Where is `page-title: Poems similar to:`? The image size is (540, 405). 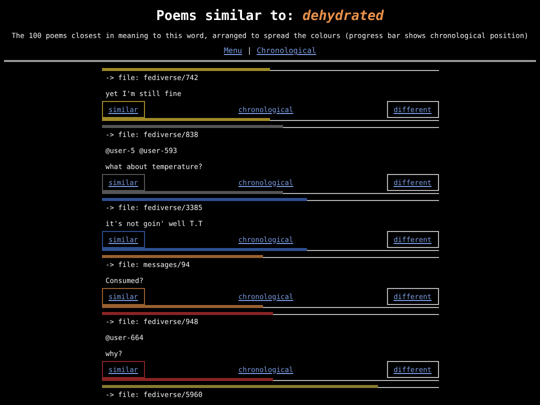 page-title: Poems similar to: is located at coordinates (225, 16).